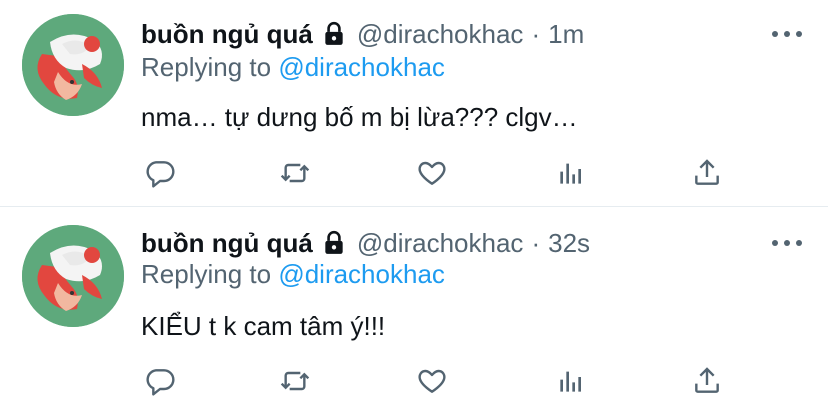 The height and width of the screenshot is (407, 828). What do you see at coordinates (566, 34) in the screenshot?
I see `timestamp: 1m` at bounding box center [566, 34].